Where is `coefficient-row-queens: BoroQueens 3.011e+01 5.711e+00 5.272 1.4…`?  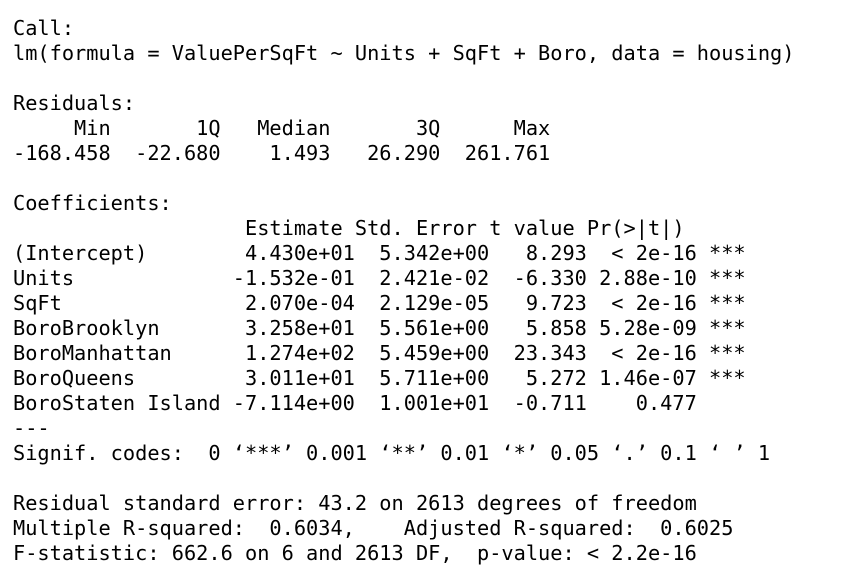 coefficient-row-queens: BoroQueens 3.011e+01 5.711e+00 5.272 1.4… is located at coordinates (379, 378).